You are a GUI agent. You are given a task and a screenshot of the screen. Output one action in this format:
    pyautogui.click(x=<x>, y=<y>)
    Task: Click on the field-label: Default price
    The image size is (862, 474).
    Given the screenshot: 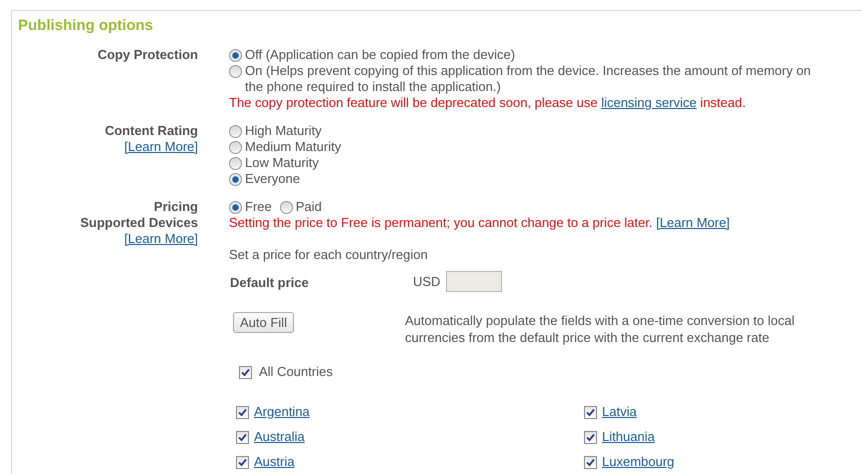 What is the action you would take?
    pyautogui.click(x=270, y=283)
    